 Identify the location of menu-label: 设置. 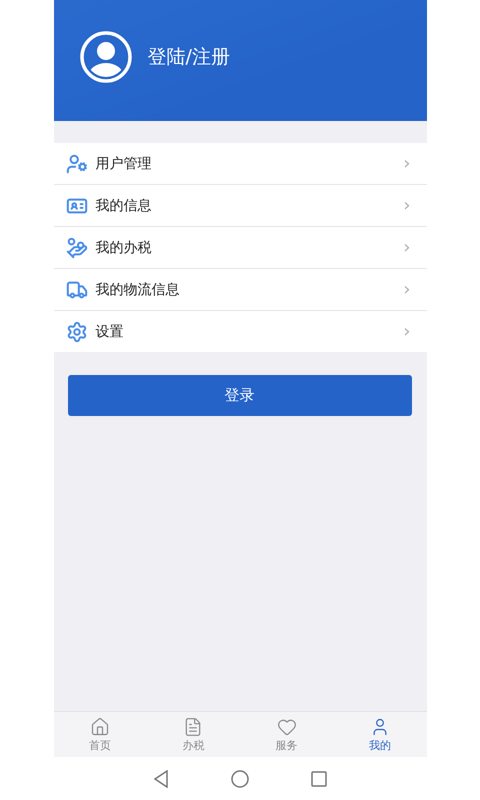
(110, 331).